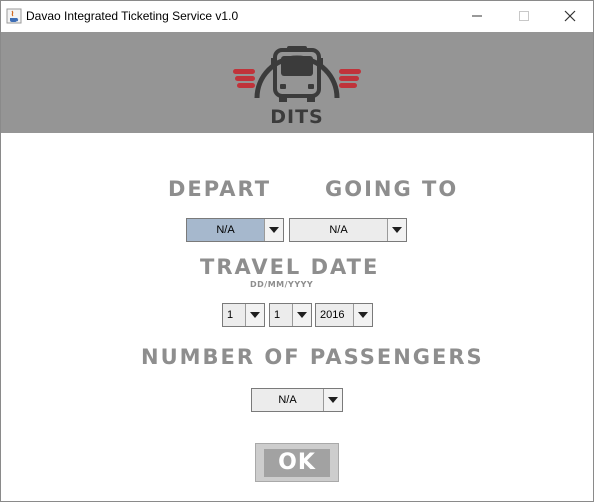  What do you see at coordinates (312, 357) in the screenshot?
I see `passengers-label: NUMBER OF PASSENGERS` at bounding box center [312, 357].